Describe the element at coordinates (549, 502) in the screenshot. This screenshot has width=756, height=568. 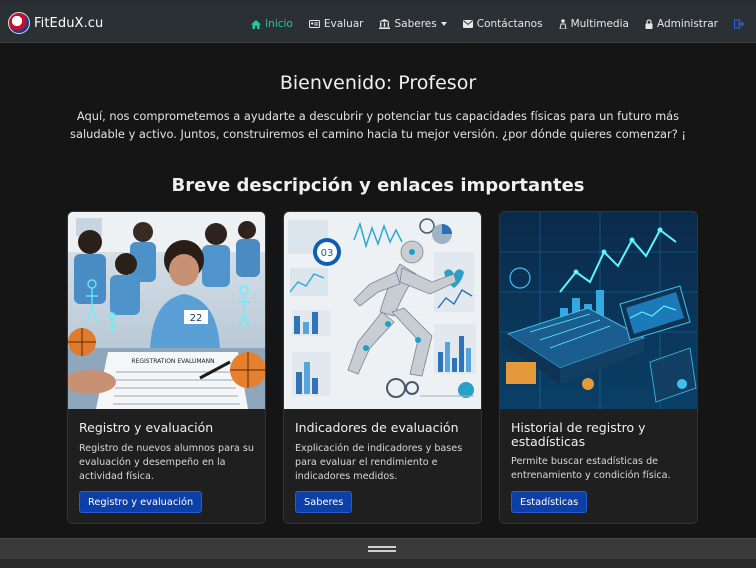
I see `estadisticas-button: Estadísticas` at that location.